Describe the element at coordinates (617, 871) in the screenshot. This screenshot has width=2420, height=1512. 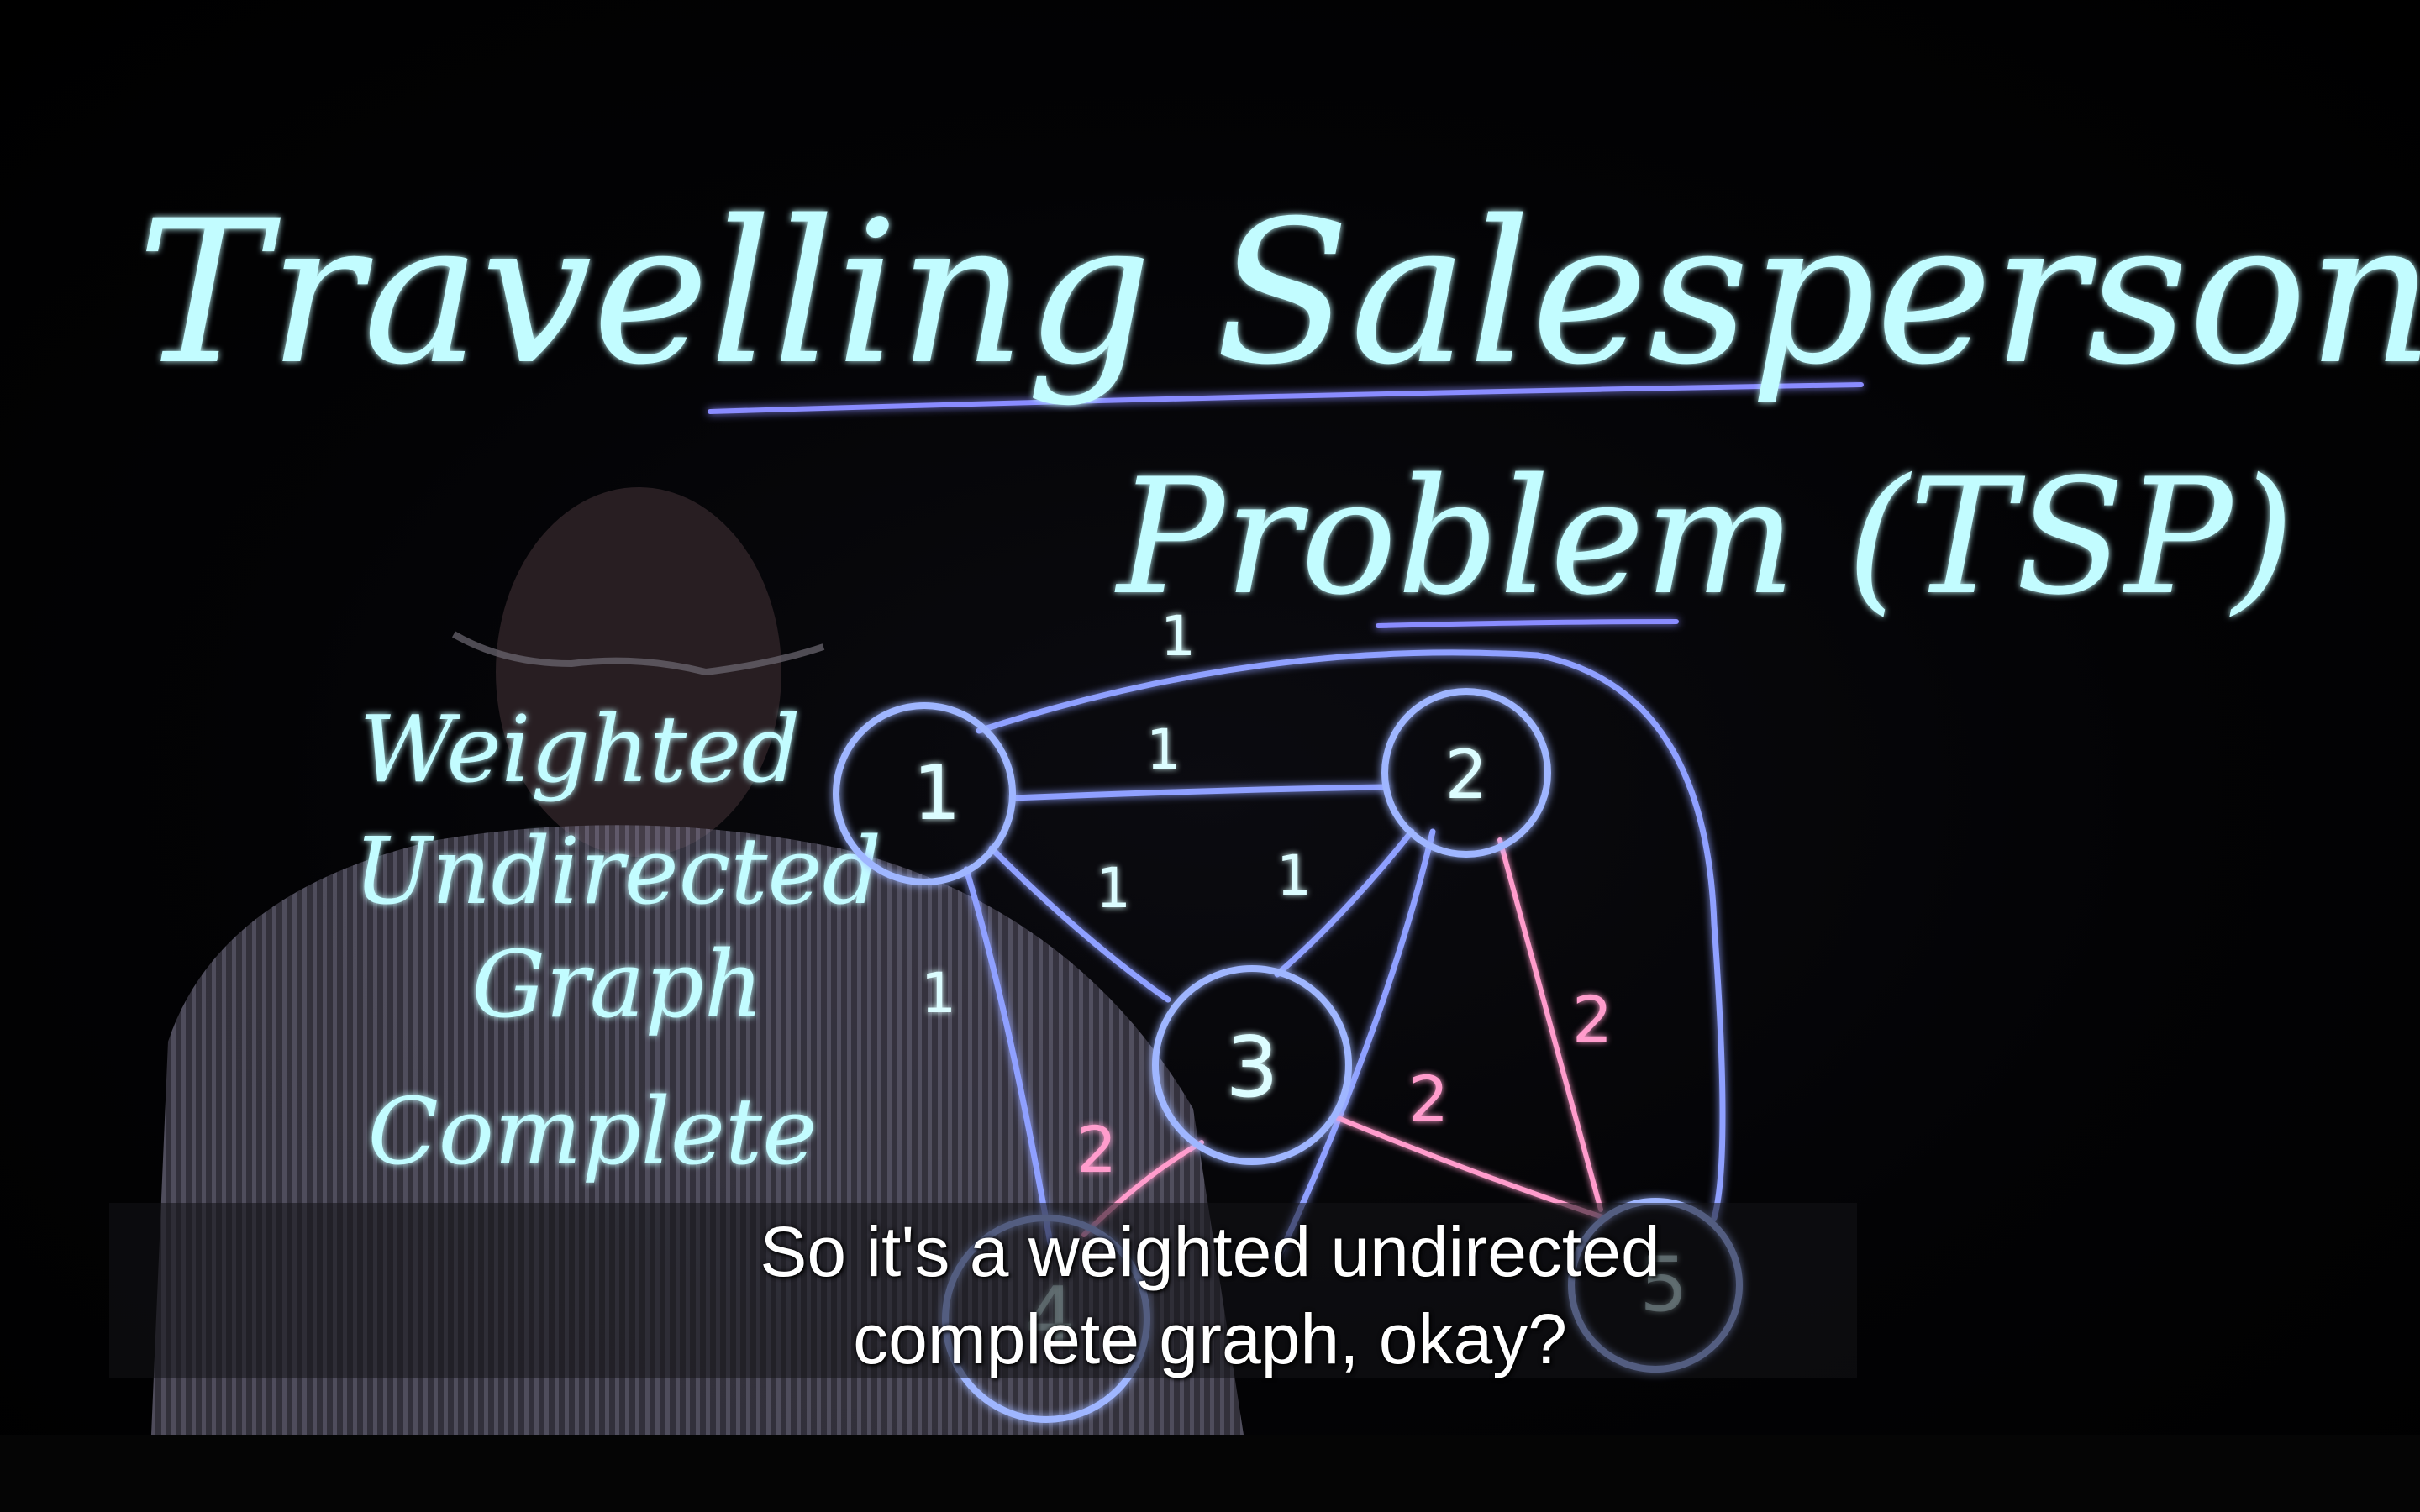
I see `property-undirected: Undirected` at that location.